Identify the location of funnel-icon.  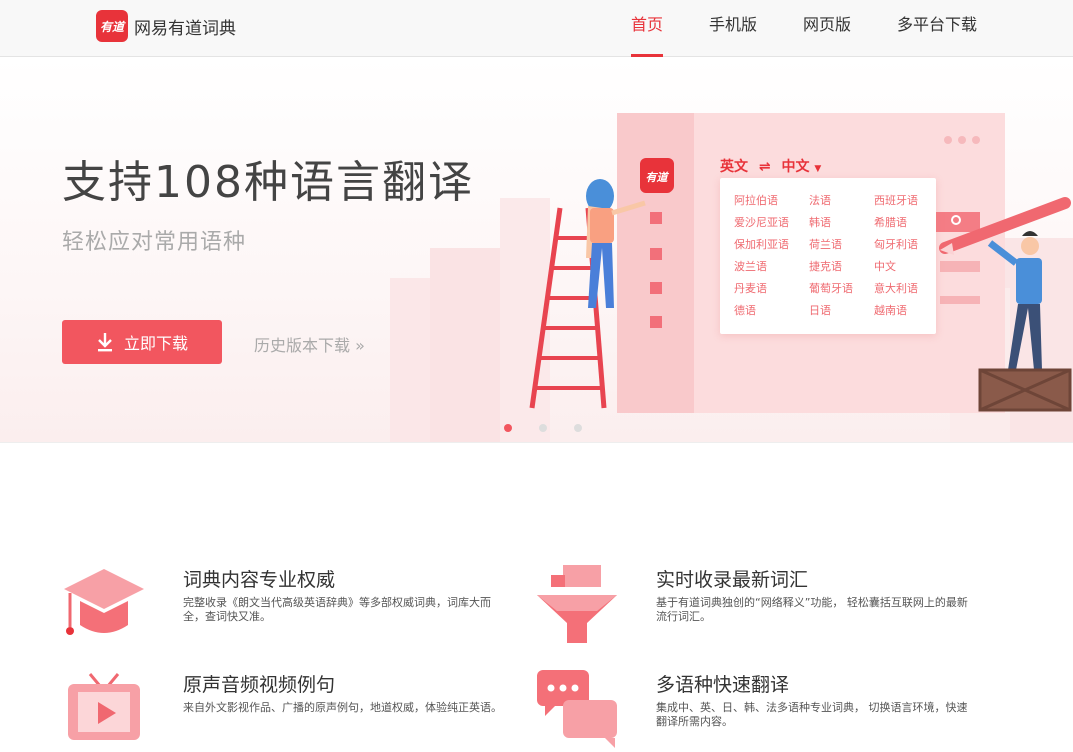
(577, 604).